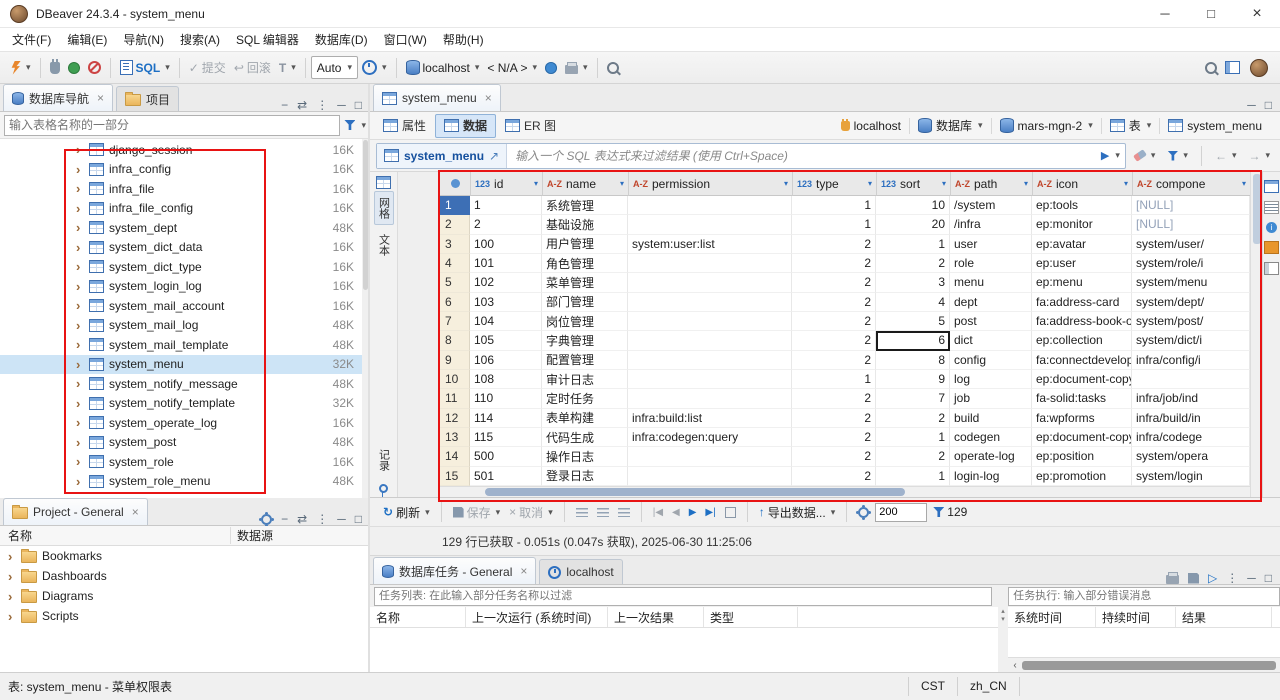  Describe the element at coordinates (991, 225) in the screenshot. I see `grid-cell: /infra` at that location.